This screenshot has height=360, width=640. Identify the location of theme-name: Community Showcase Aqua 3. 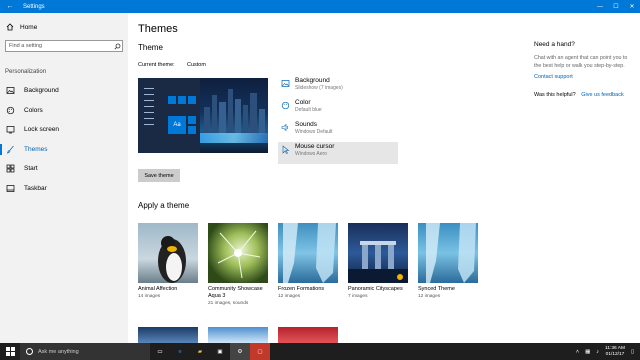
(235, 292).